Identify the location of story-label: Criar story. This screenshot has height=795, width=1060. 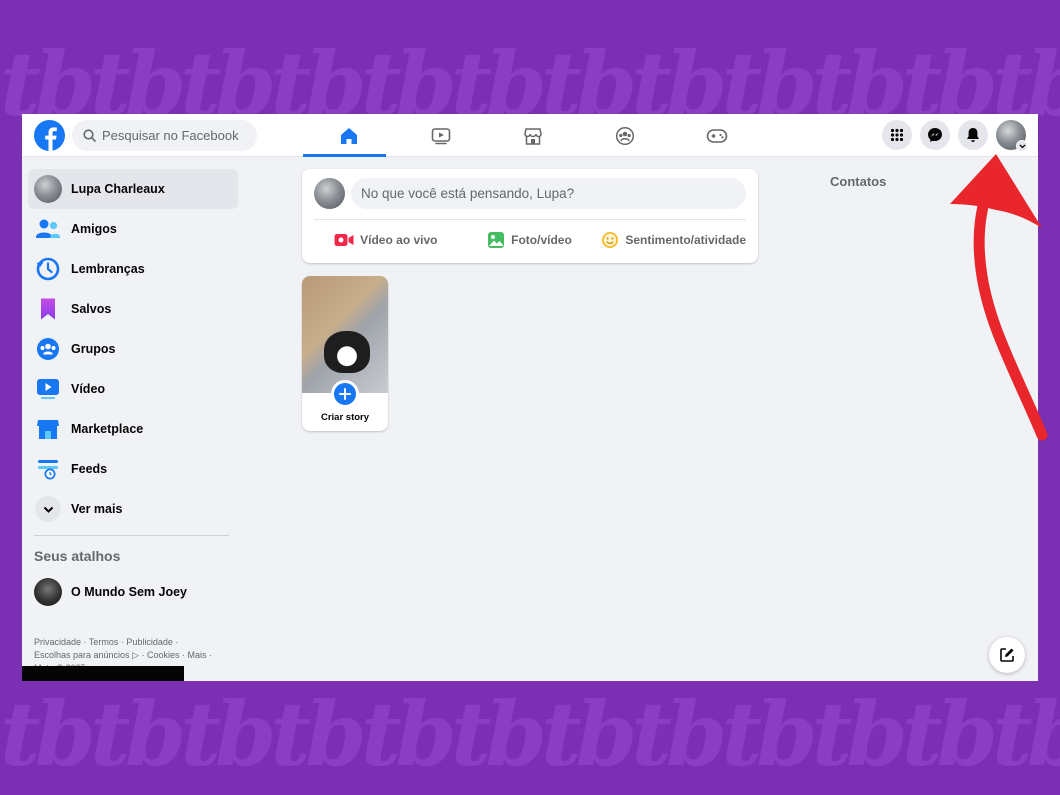
(345, 417).